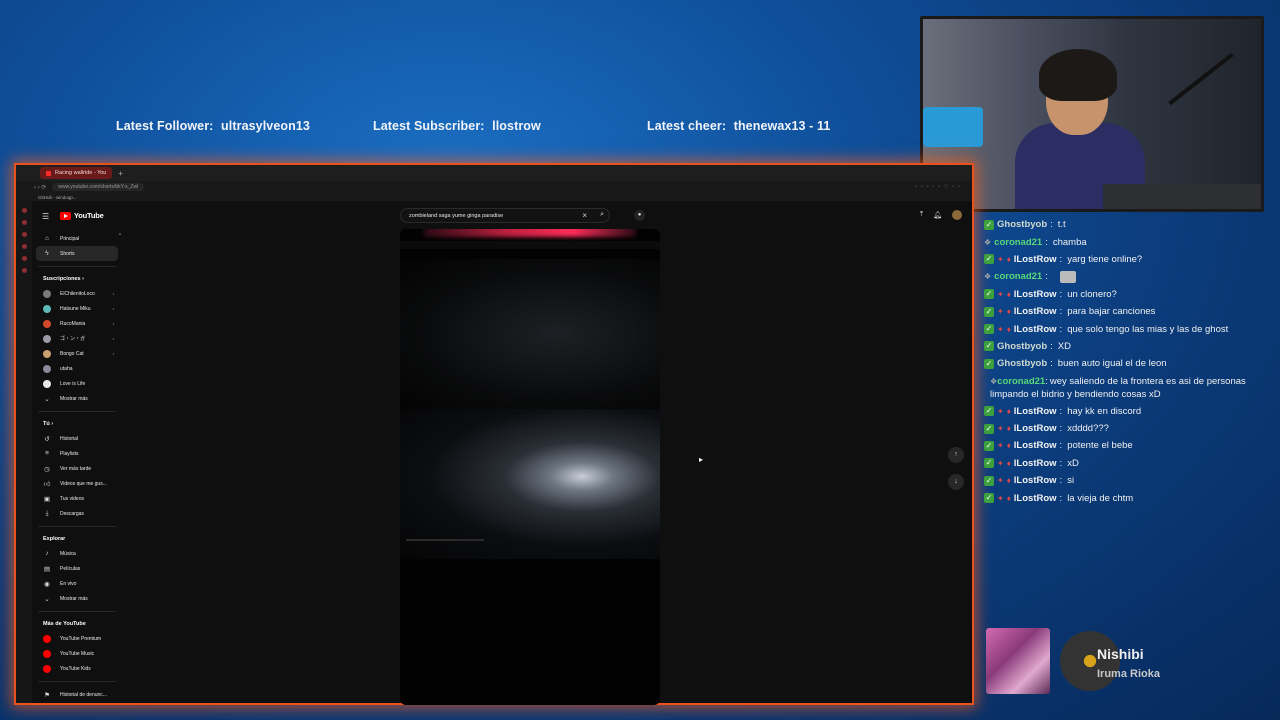 The image size is (1280, 720). What do you see at coordinates (77, 453) in the screenshot?
I see `sidebar-item-playlists: ≡ Playlists` at bounding box center [77, 453].